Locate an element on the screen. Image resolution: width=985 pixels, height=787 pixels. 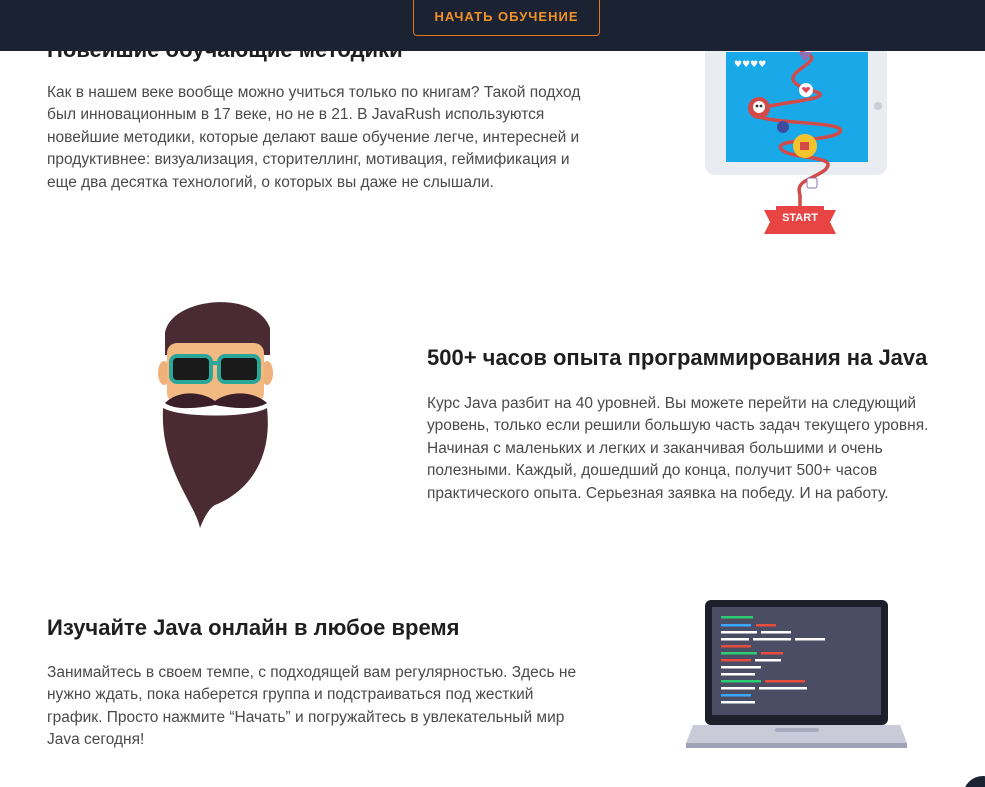
game-path-illustration: ♥♥♥♥ START is located at coordinates (800, 135).